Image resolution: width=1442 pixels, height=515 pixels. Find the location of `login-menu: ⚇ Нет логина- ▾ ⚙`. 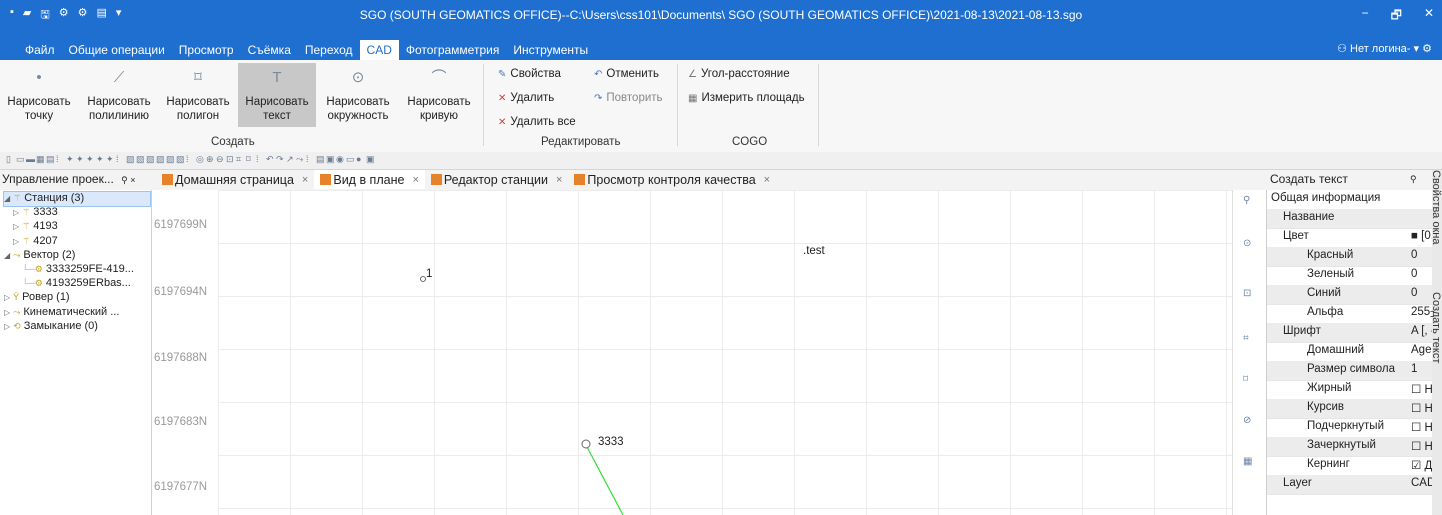

login-menu: ⚇ Нет логина- ▾ ⚙ is located at coordinates (1384, 48).